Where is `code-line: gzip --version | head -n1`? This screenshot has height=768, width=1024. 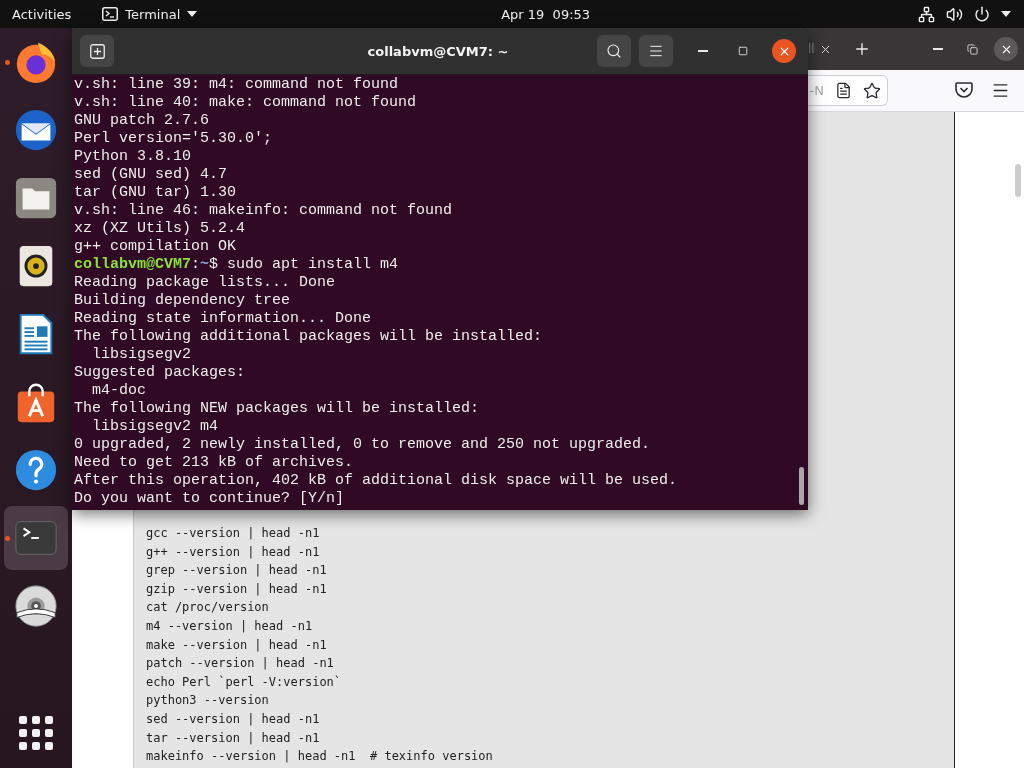
code-line: gzip --version | head -n1 is located at coordinates (236, 589).